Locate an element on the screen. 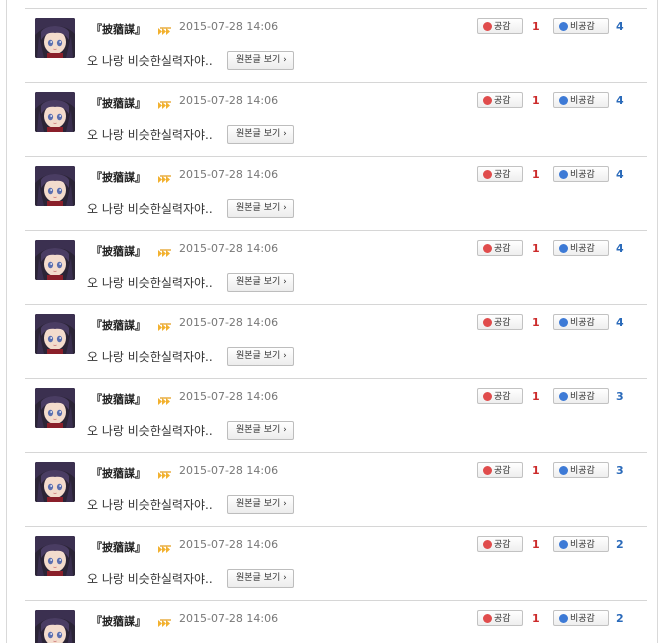 The image size is (664, 643). dislike-count: 3 is located at coordinates (620, 470).